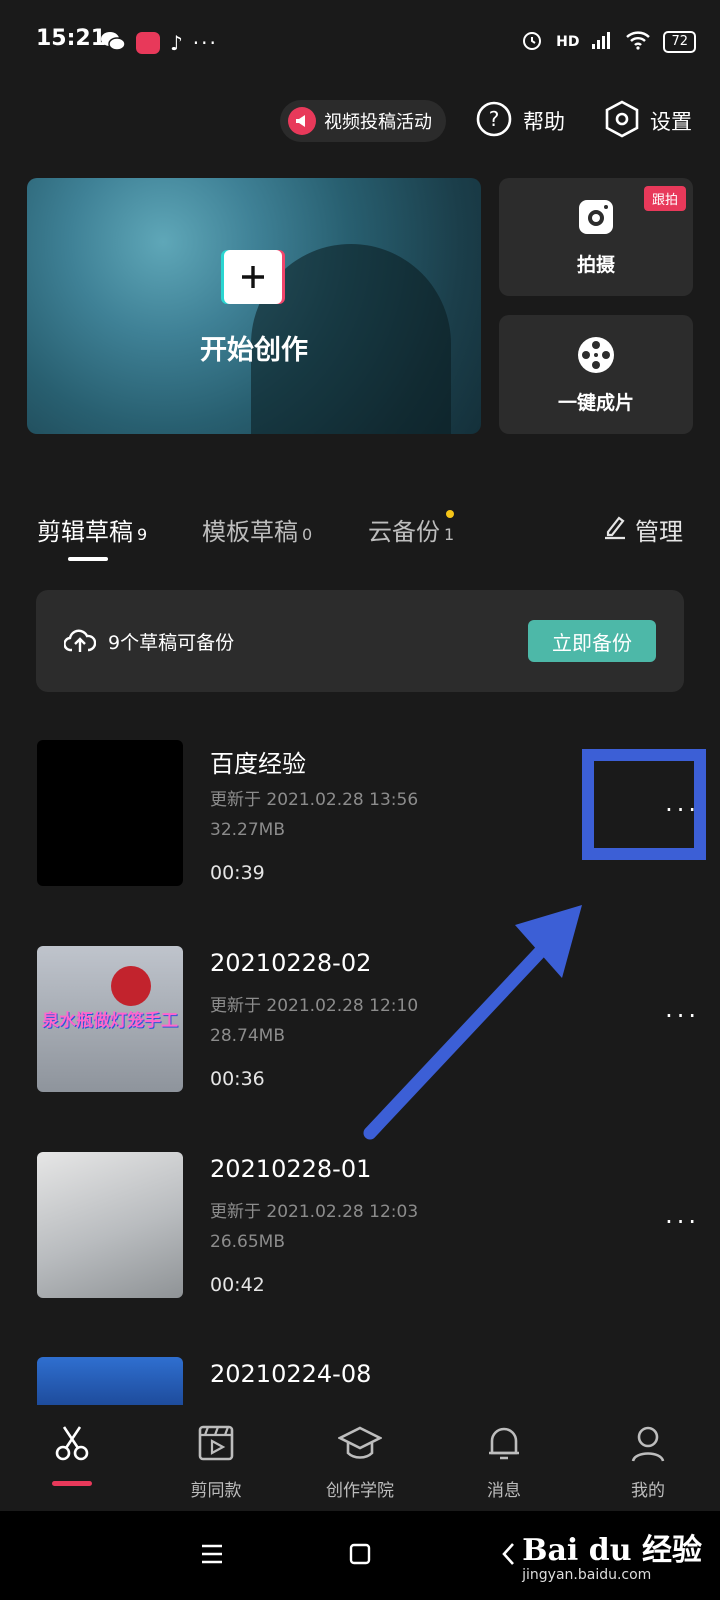 The height and width of the screenshot is (1600, 720). Describe the element at coordinates (212, 1556) in the screenshot. I see `menu-icon` at that location.